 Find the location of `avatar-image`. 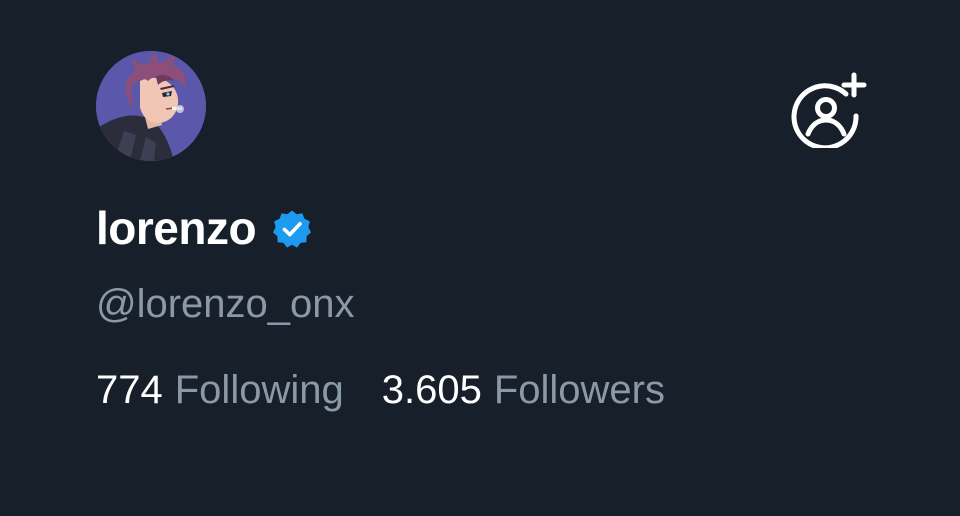

avatar-image is located at coordinates (151, 106).